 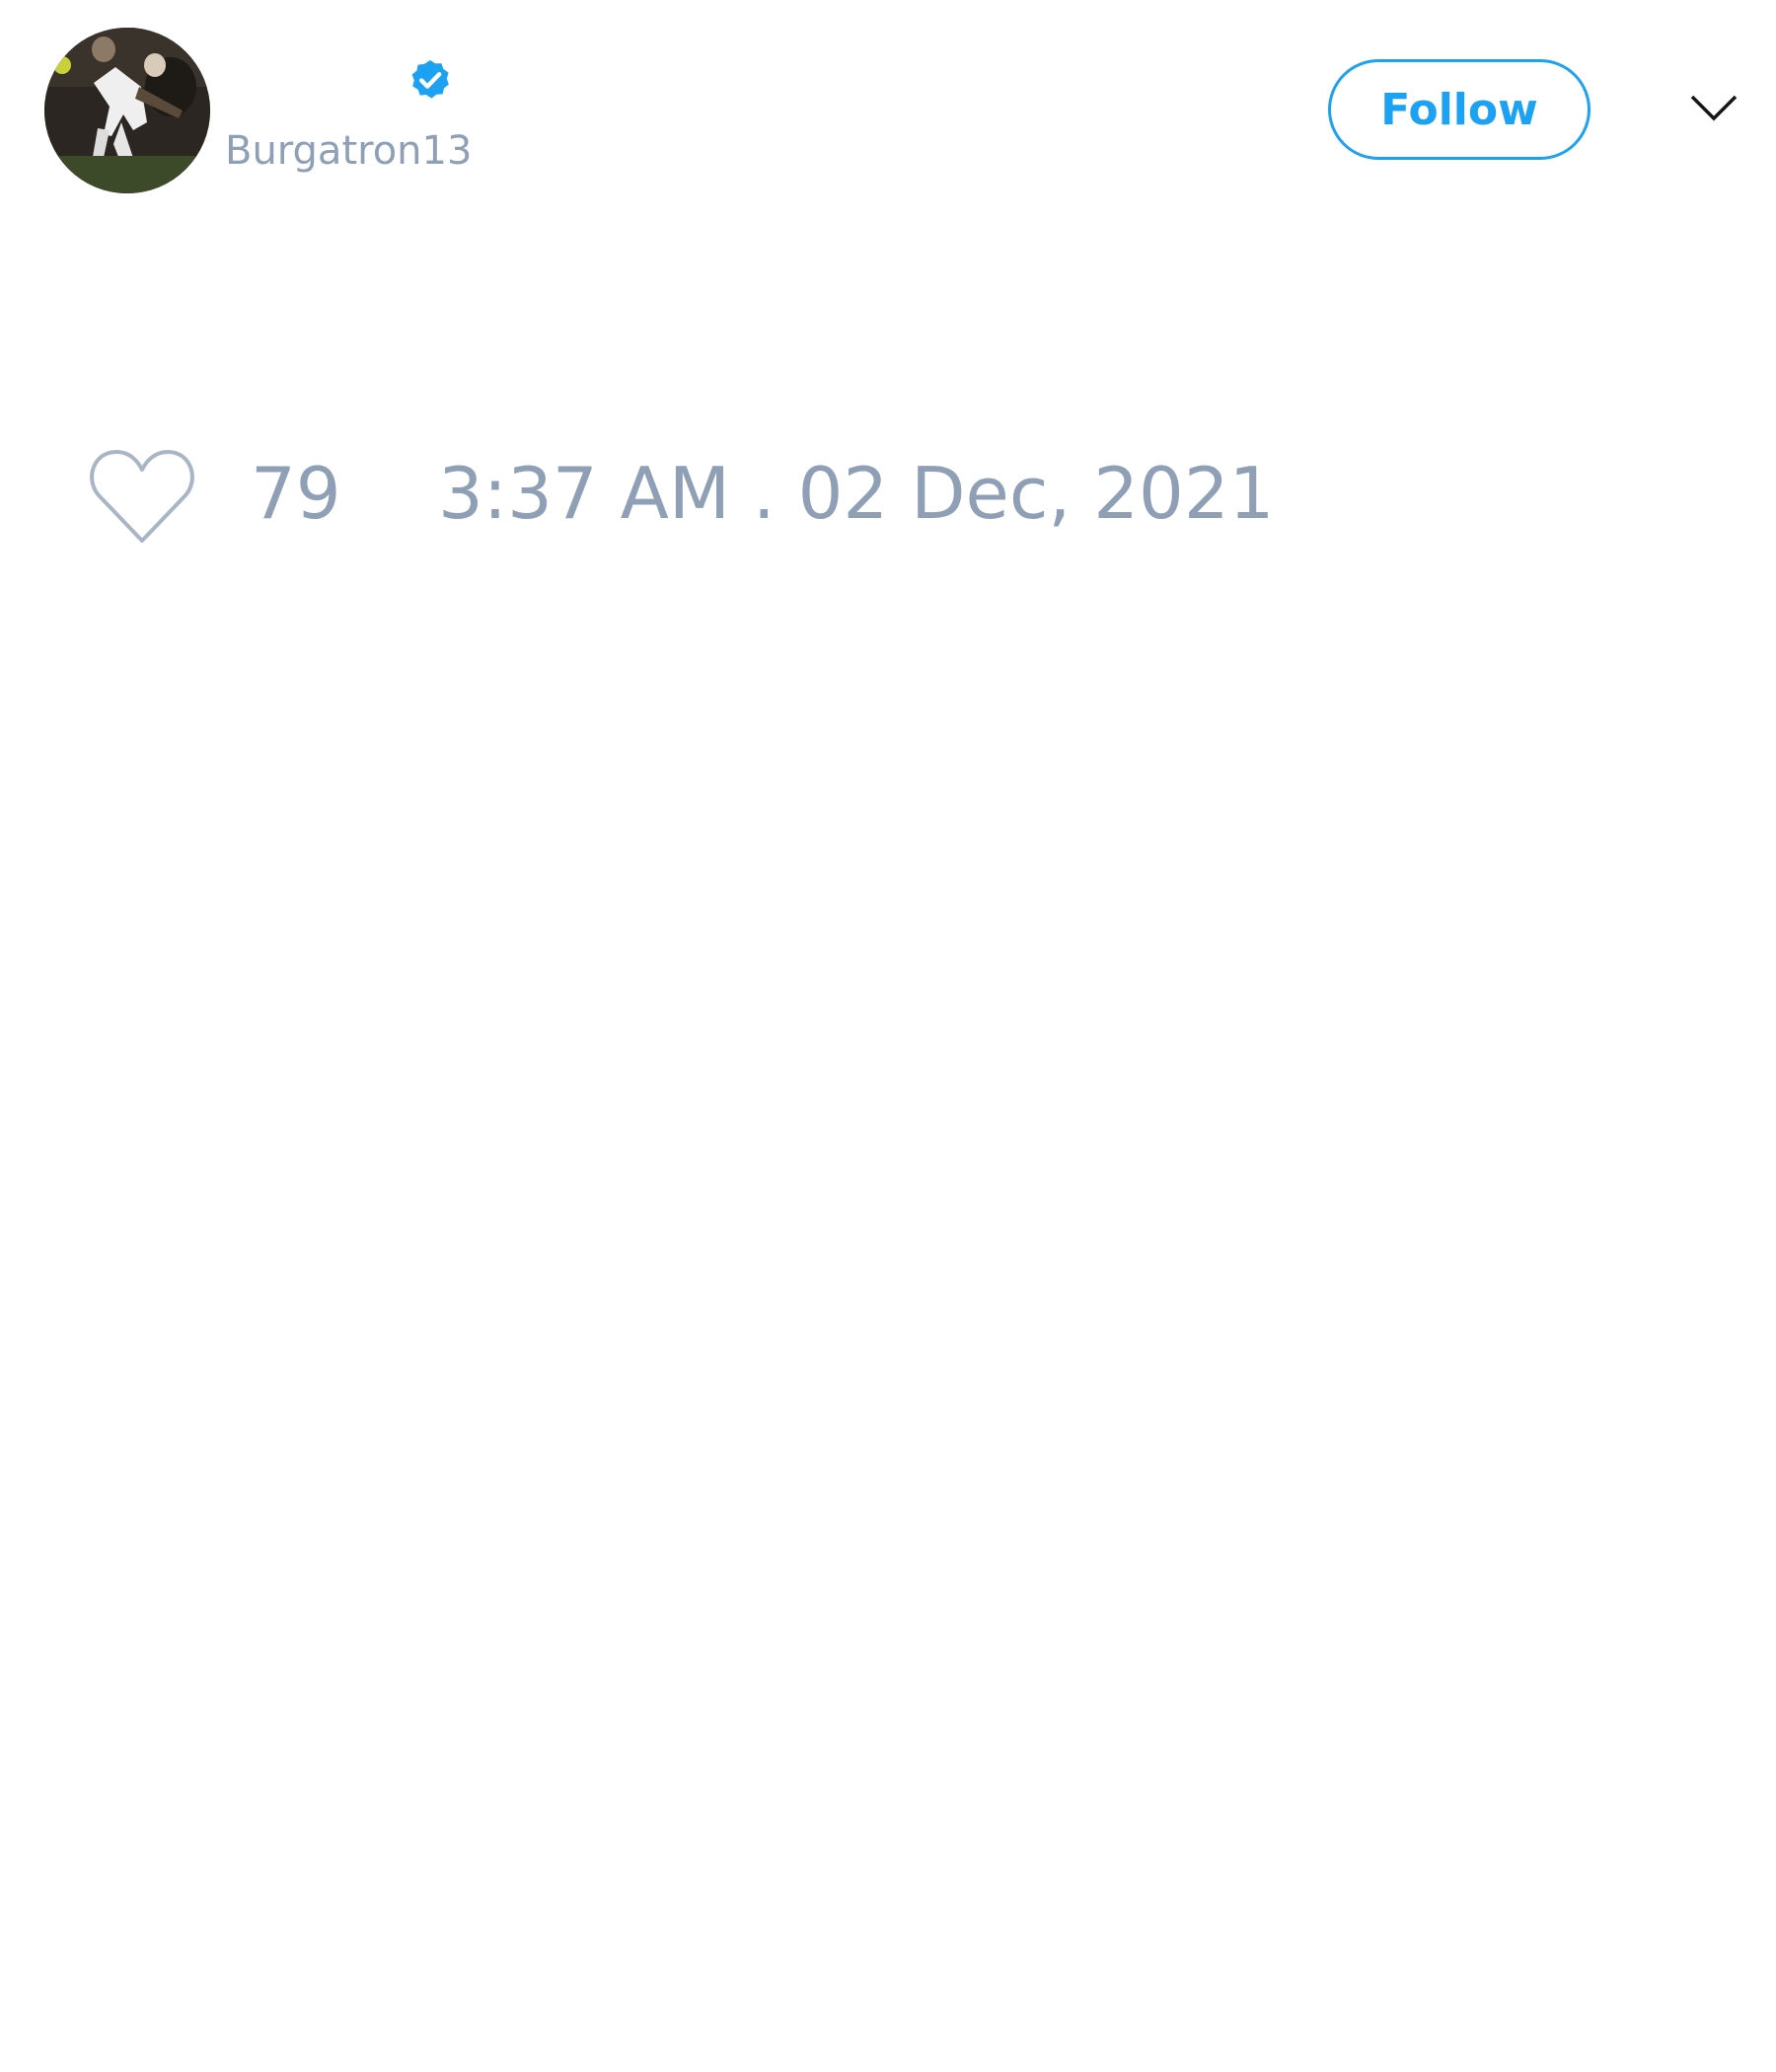 I want to click on heart-icon, so click(x=142, y=496).